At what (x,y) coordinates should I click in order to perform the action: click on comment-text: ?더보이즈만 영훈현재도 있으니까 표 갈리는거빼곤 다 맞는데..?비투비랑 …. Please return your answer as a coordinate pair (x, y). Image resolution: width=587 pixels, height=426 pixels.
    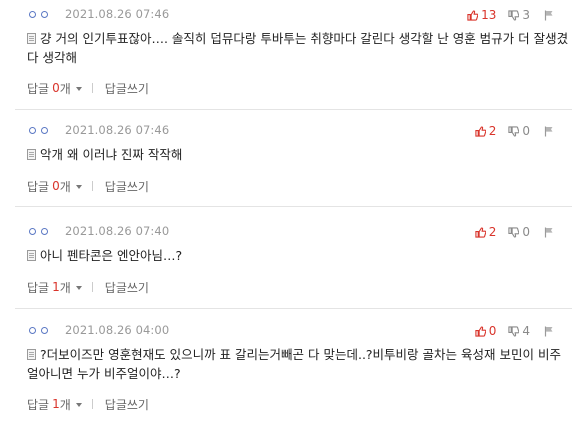
    Looking at the image, I should click on (294, 364).